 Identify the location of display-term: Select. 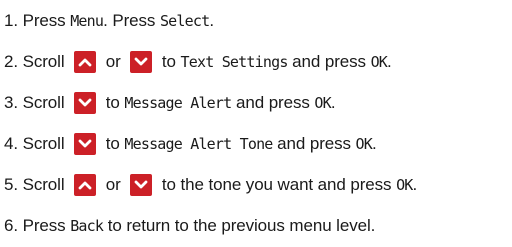
(184, 20).